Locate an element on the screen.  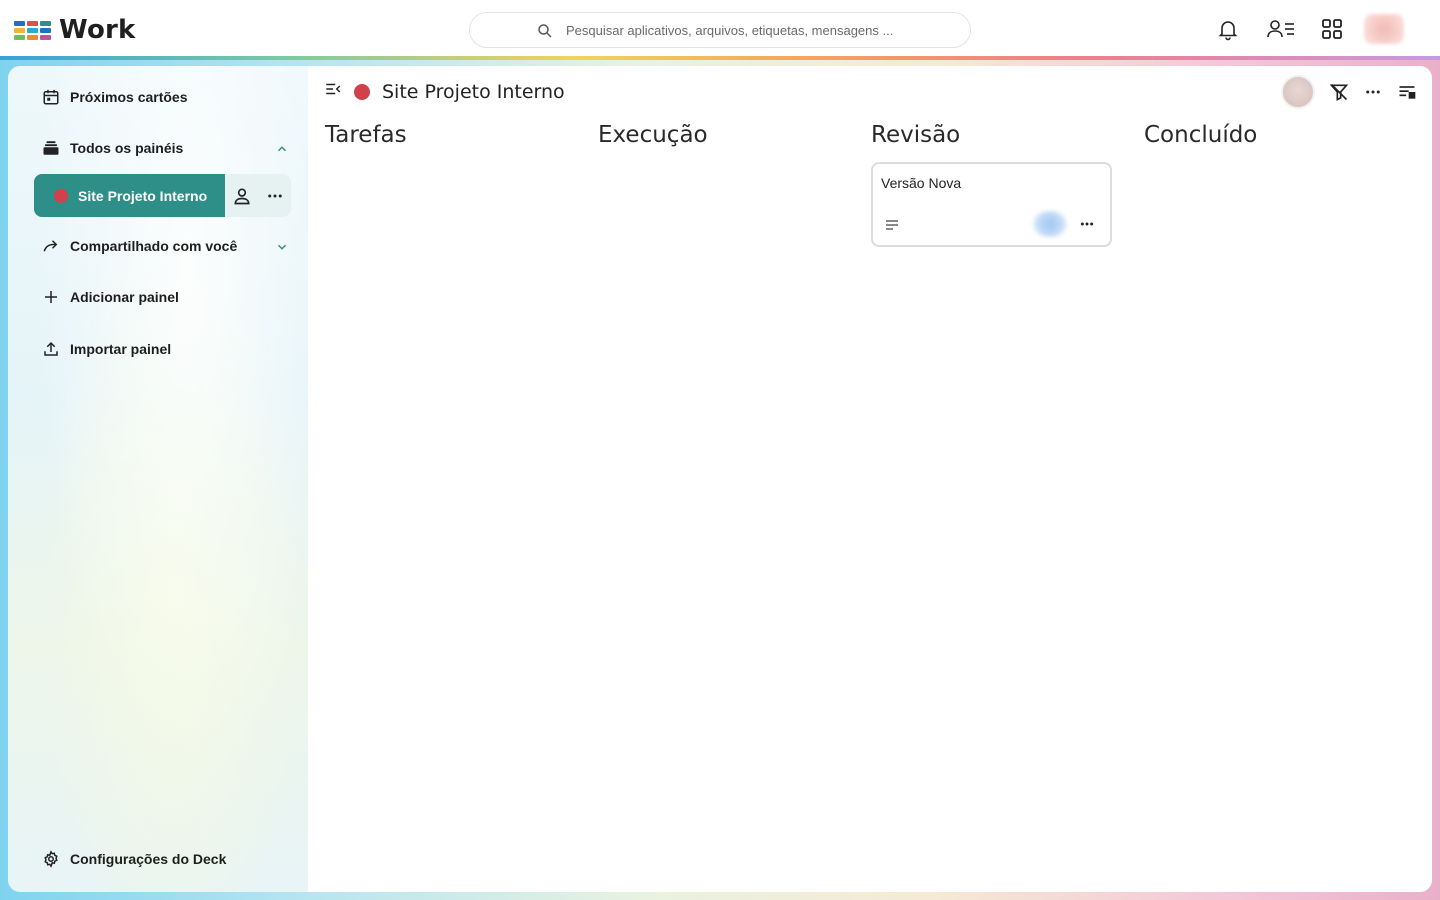
sidebar-item-deck-settings: Configurações do Deck is located at coordinates (134, 859).